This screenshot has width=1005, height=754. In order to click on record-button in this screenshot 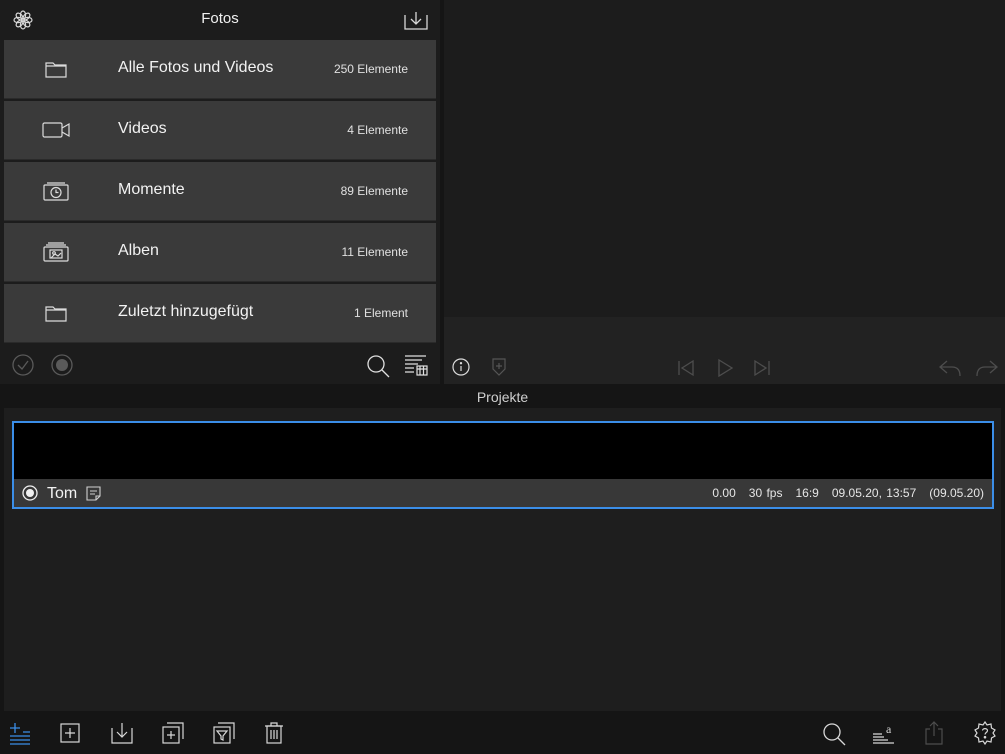, I will do `click(62, 365)`.